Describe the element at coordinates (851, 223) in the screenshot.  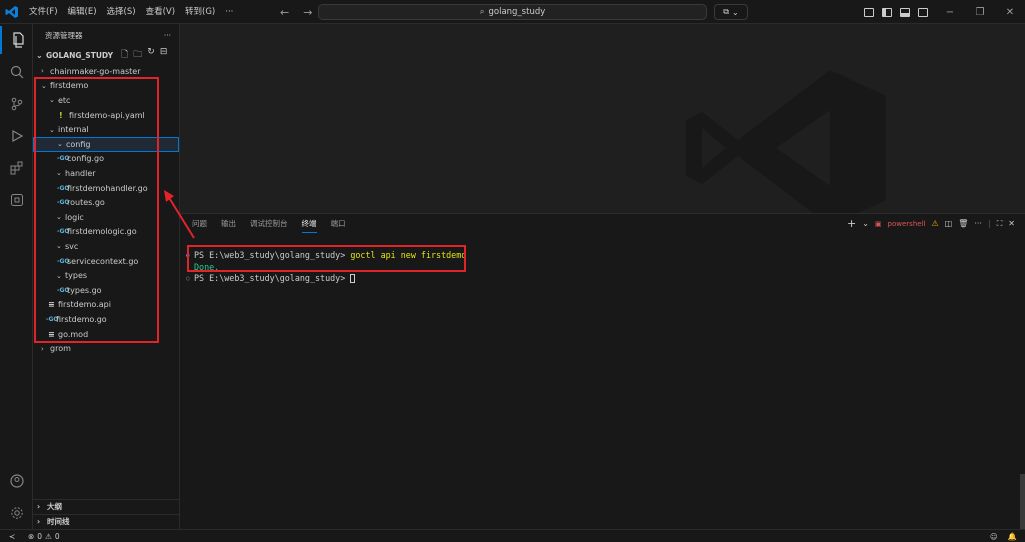
I see `add-terminal-icon: +` at that location.